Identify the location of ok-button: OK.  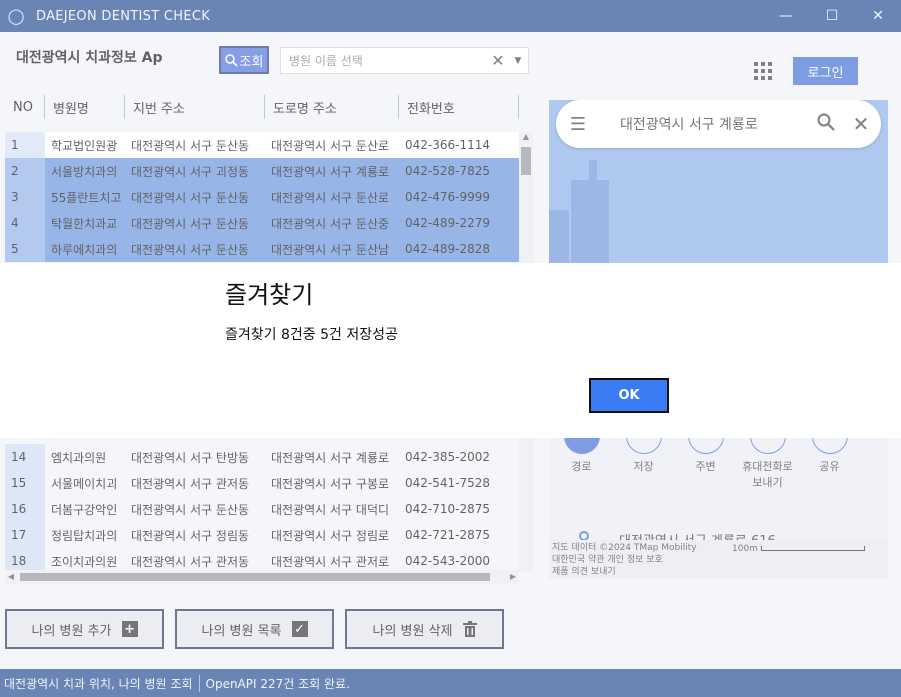
(629, 395).